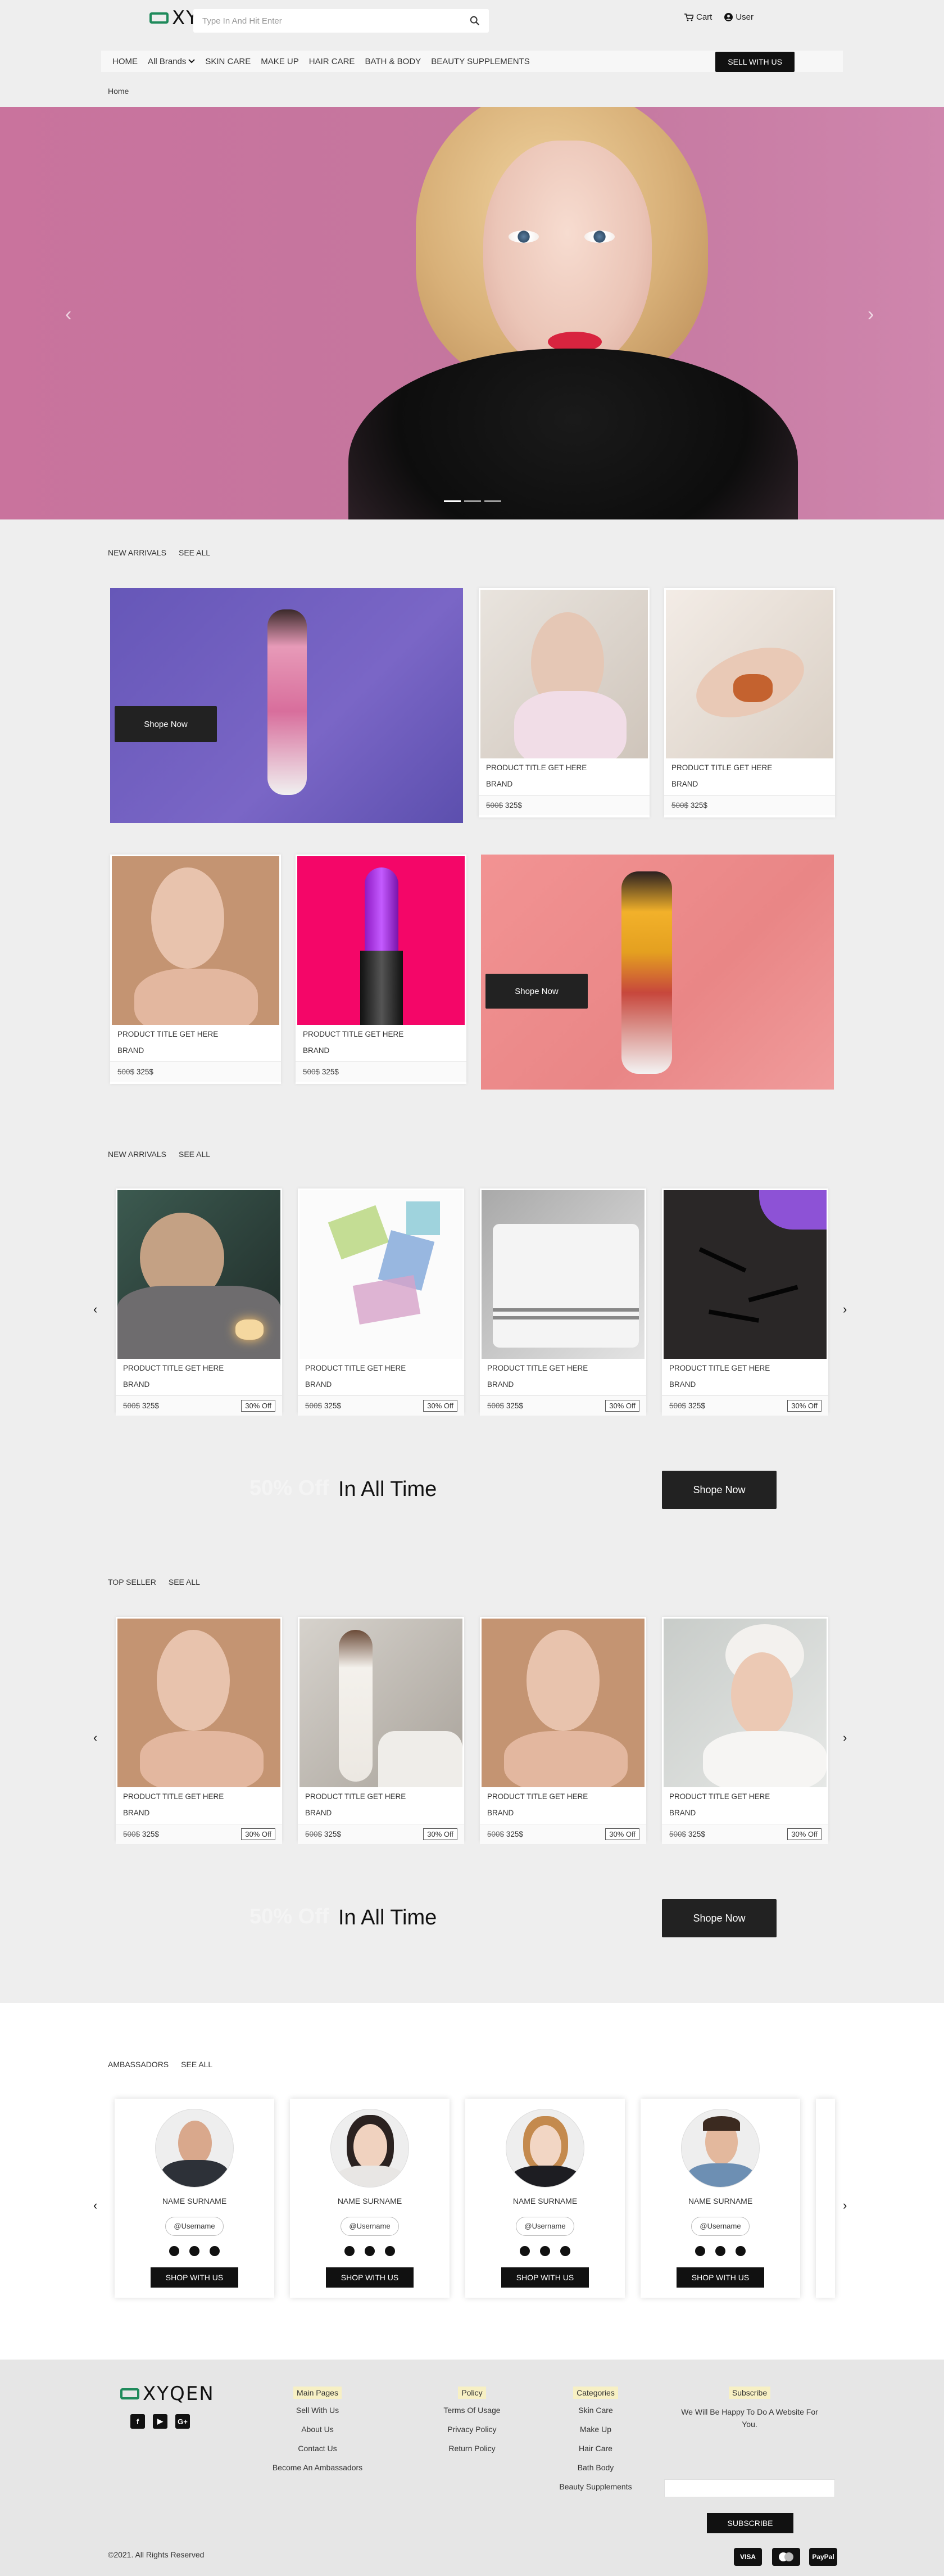 This screenshot has height=2576, width=944. Describe the element at coordinates (68, 315) in the screenshot. I see `hero-prev-arrow-icon: ‹` at that location.